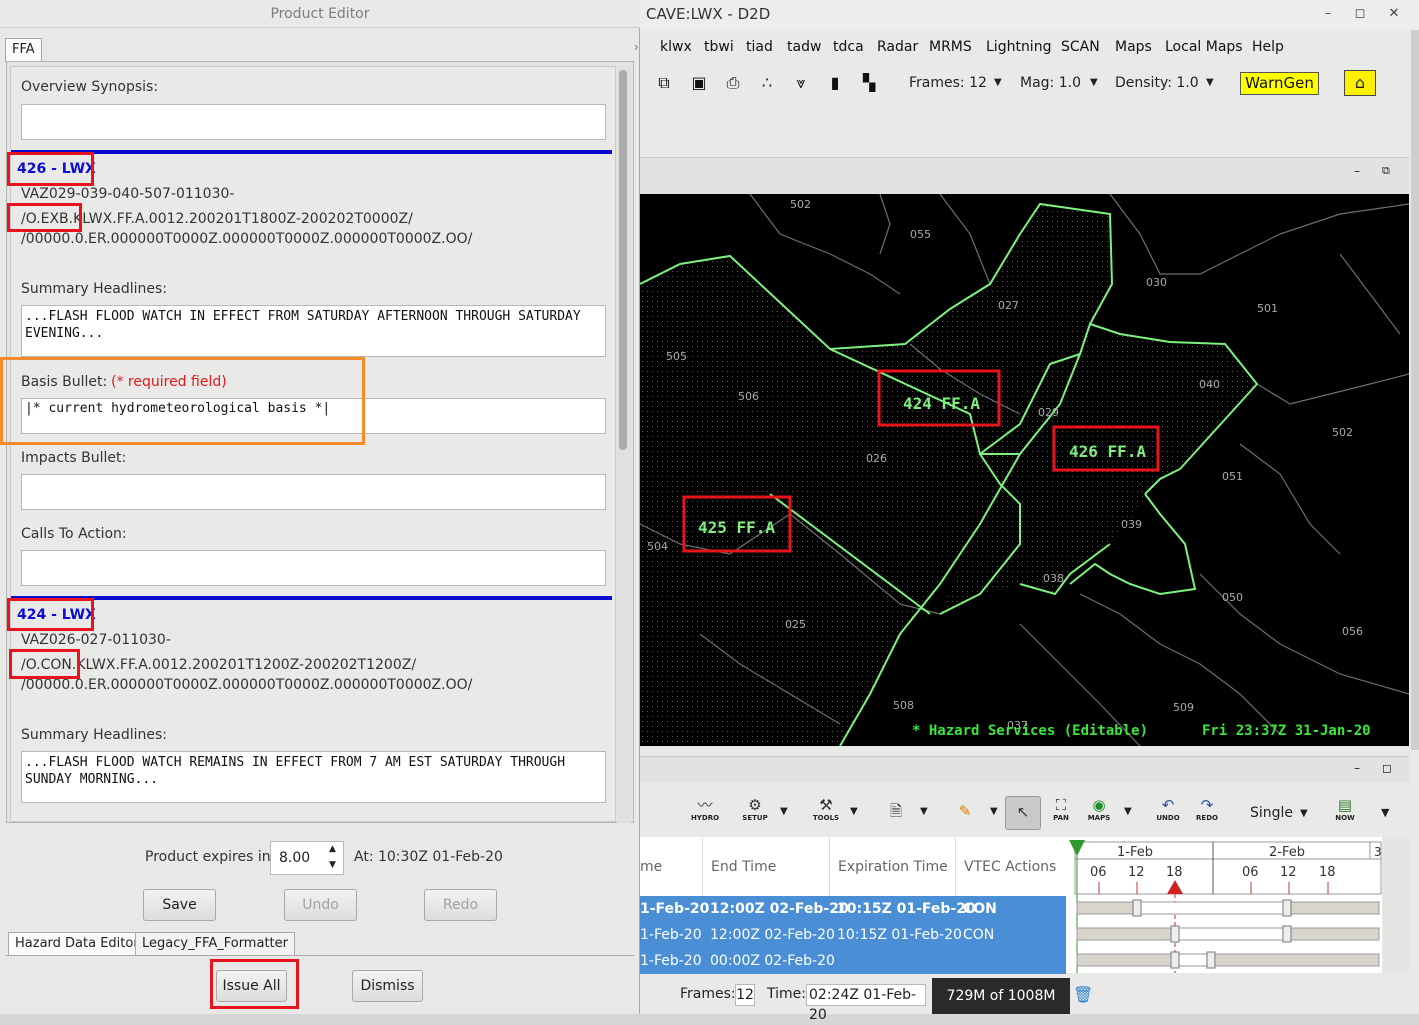 This screenshot has height=1025, width=1419. Describe the element at coordinates (897, 47) in the screenshot. I see `menu-radar: Radar` at that location.